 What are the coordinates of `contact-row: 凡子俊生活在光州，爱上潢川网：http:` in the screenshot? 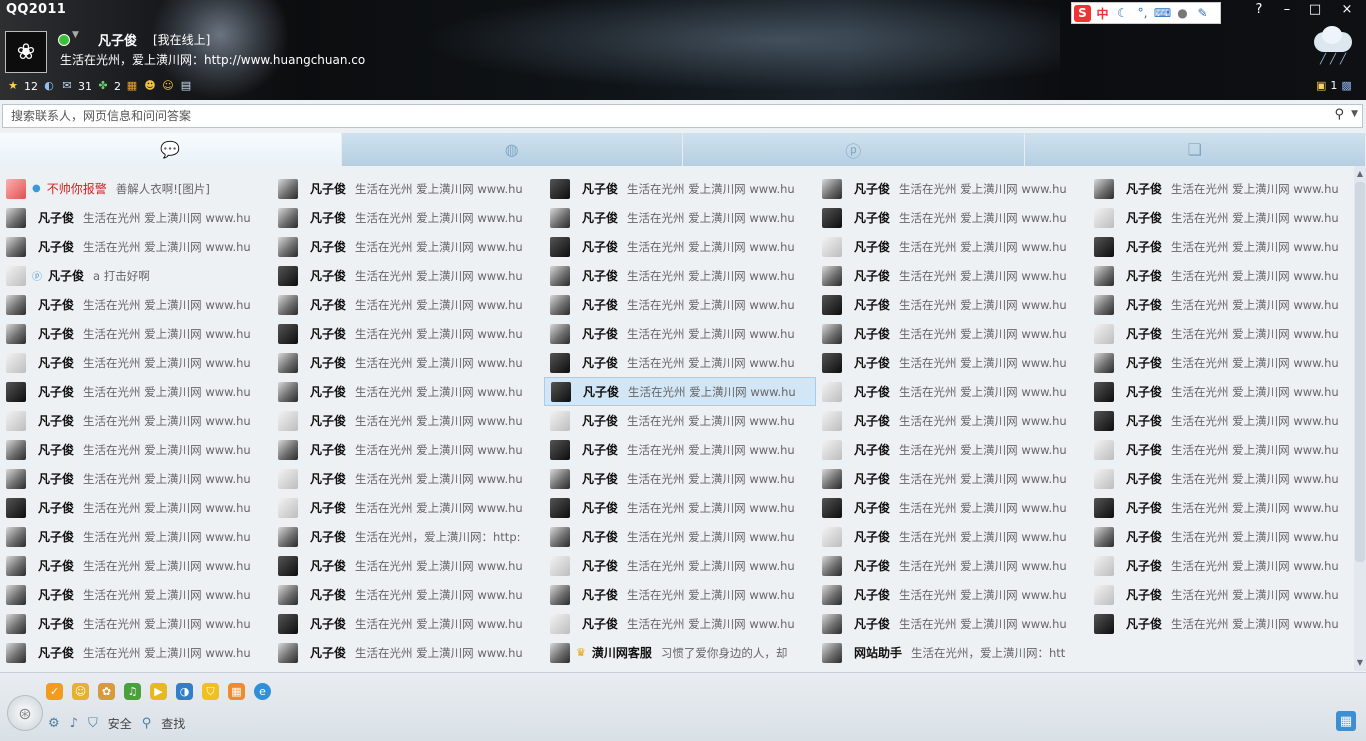 It's located at (408, 536).